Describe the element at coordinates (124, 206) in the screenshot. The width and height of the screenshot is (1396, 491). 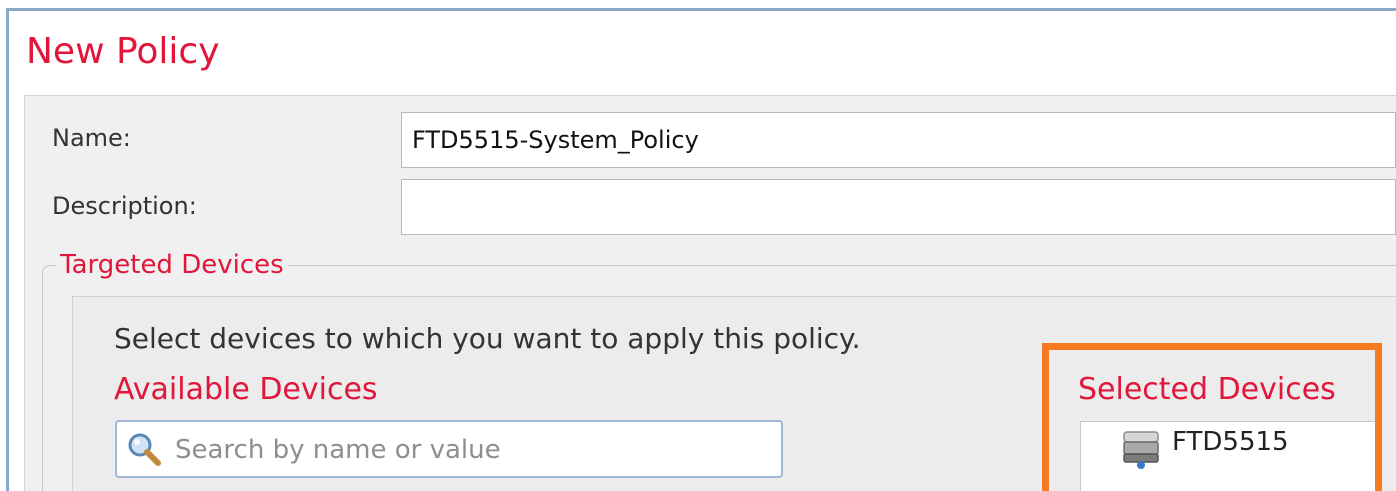
I see `description-label: Description:` at that location.